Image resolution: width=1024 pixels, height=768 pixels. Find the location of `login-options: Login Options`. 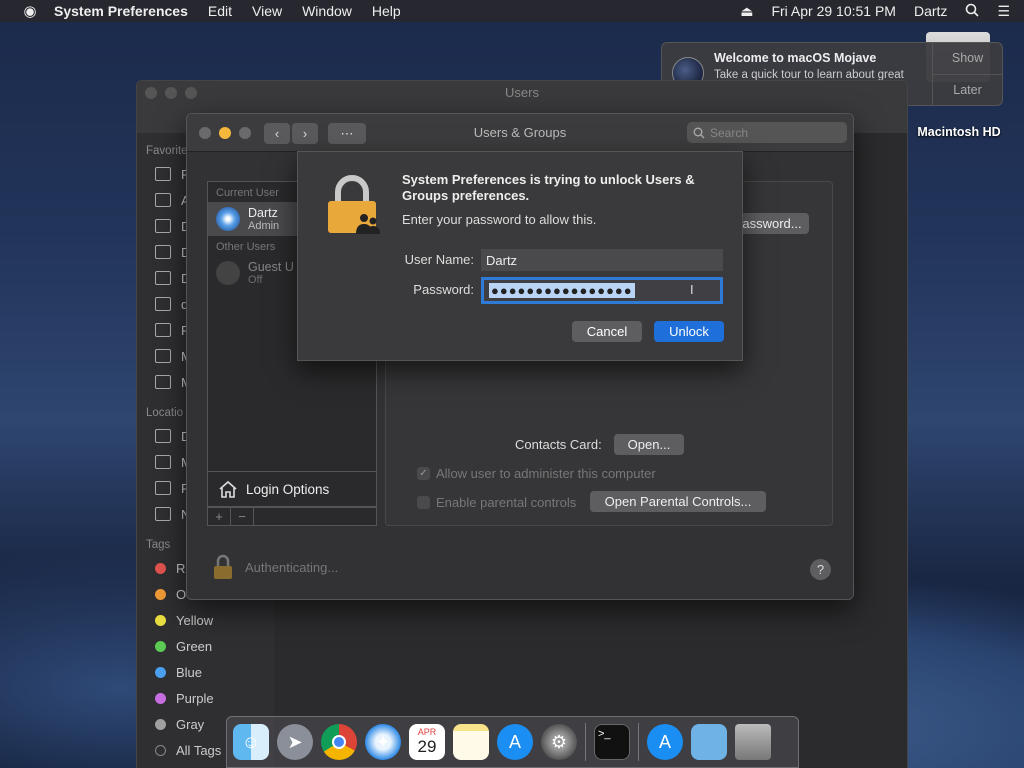

login-options: Login Options is located at coordinates (292, 489).